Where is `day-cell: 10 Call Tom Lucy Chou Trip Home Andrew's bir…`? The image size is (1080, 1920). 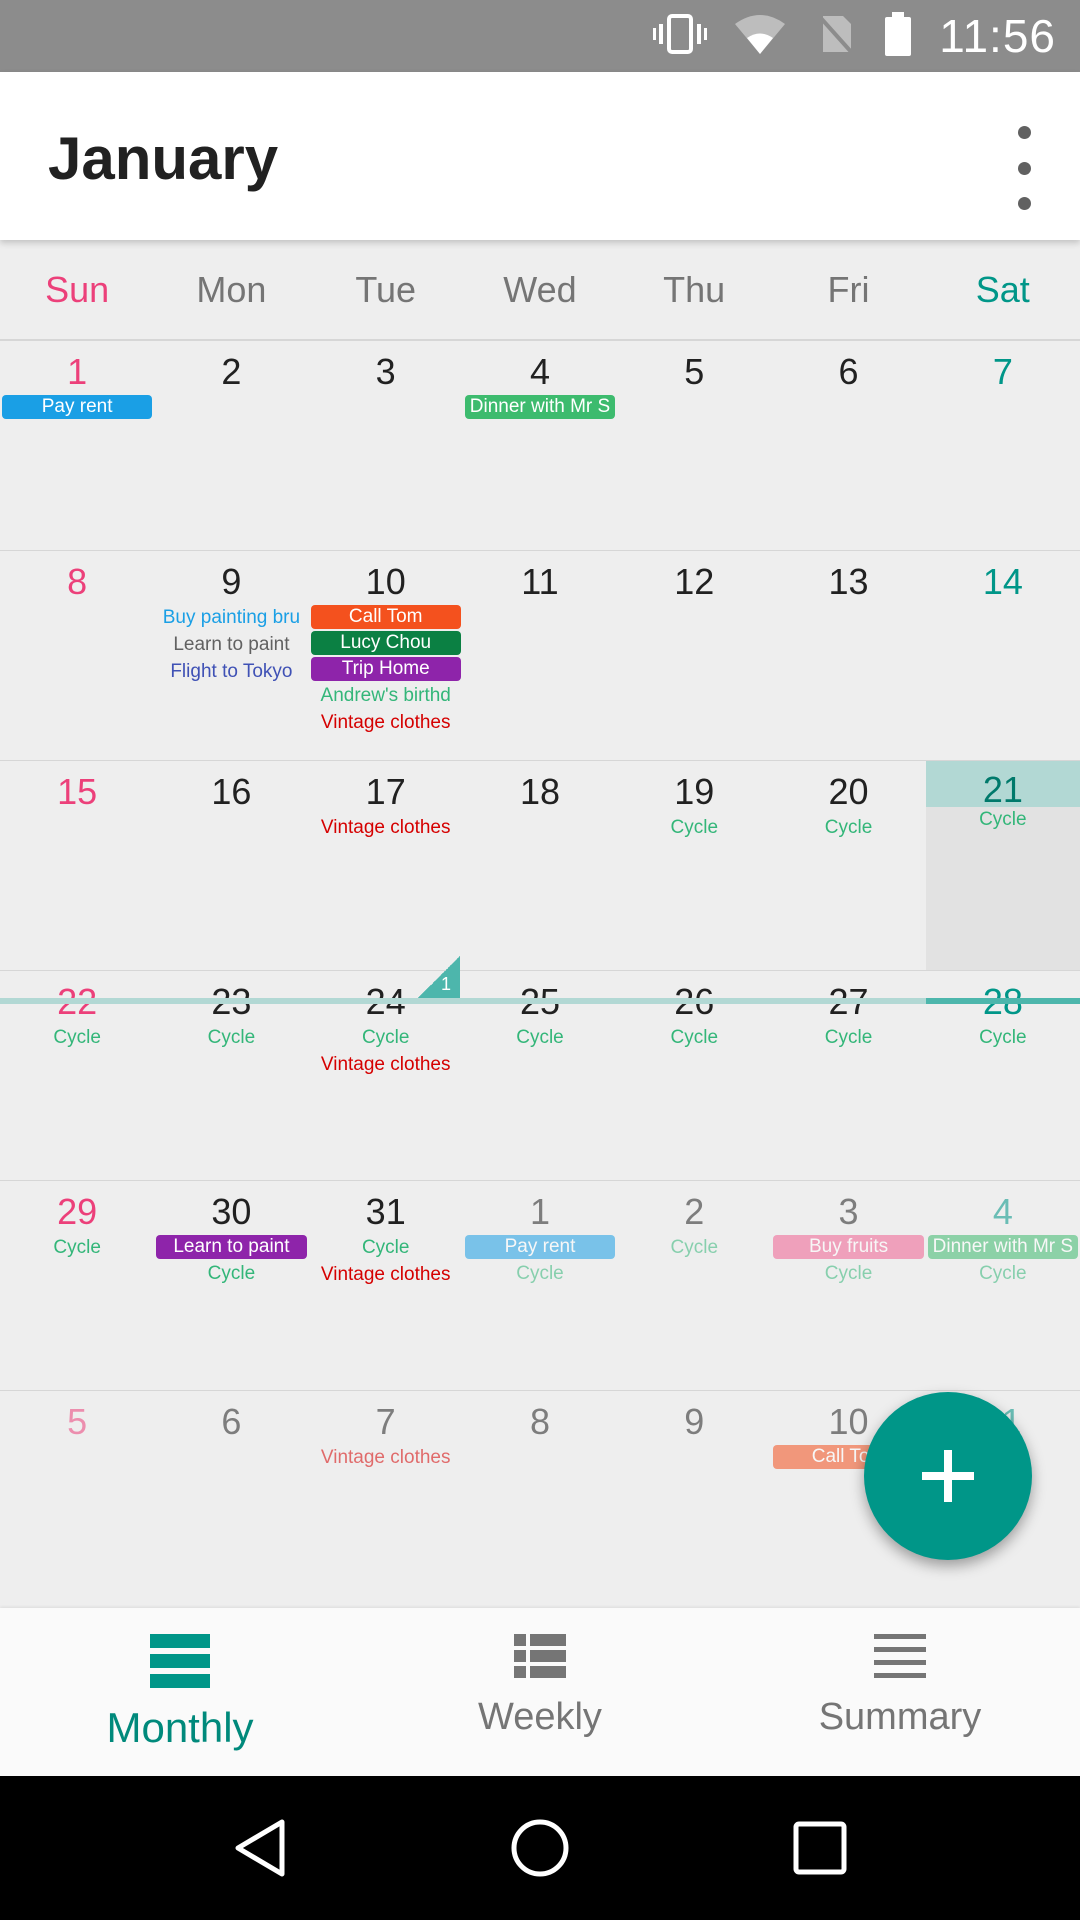 day-cell: 10 Call Tom Lucy Chou Trip Home Andrew's bir… is located at coordinates (386, 656).